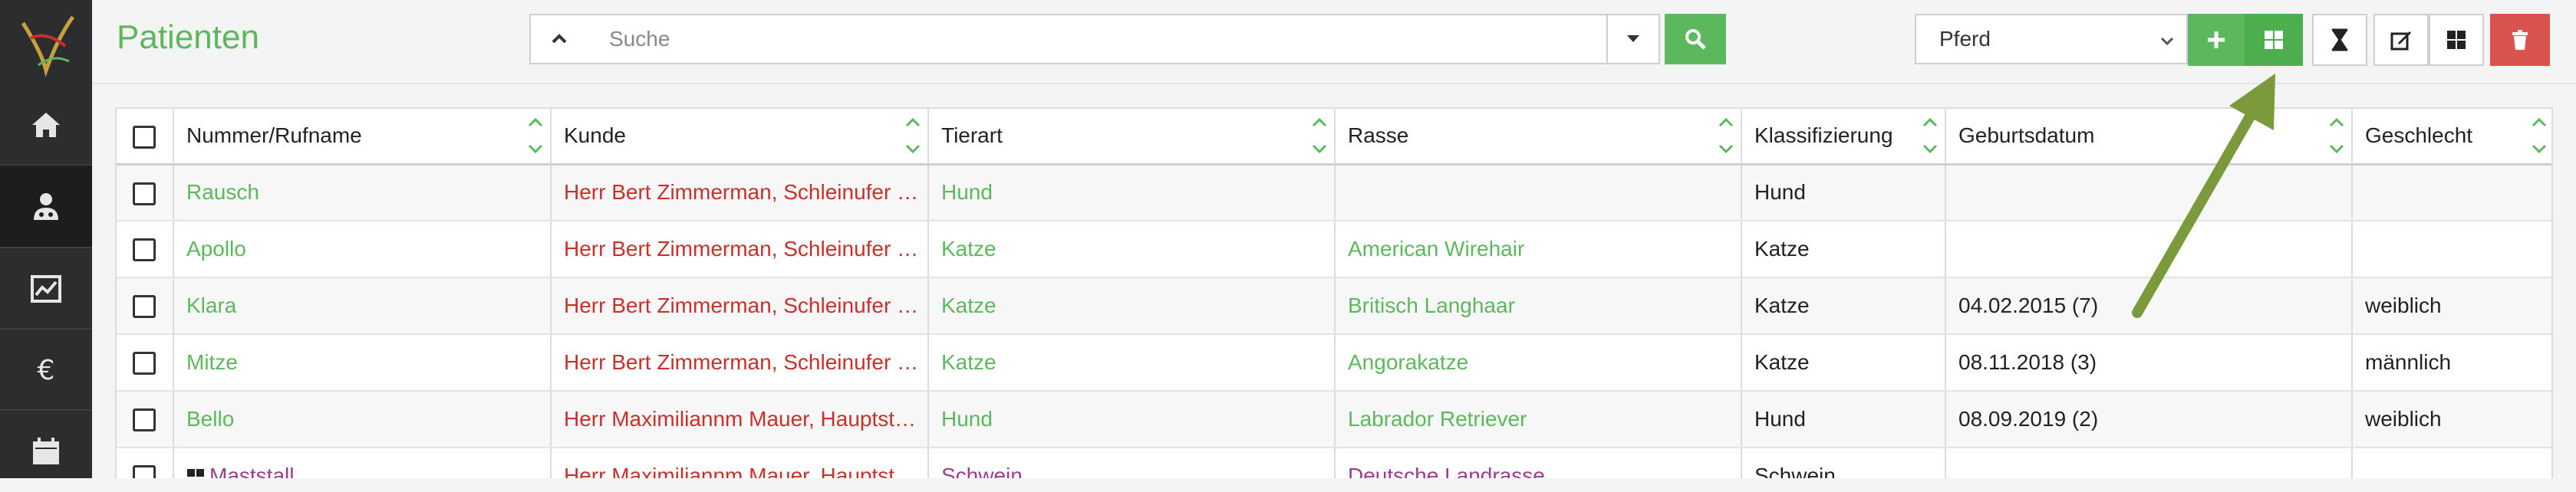 Image resolution: width=2576 pixels, height=492 pixels. What do you see at coordinates (188, 37) in the screenshot?
I see `page-title: Patienten` at bounding box center [188, 37].